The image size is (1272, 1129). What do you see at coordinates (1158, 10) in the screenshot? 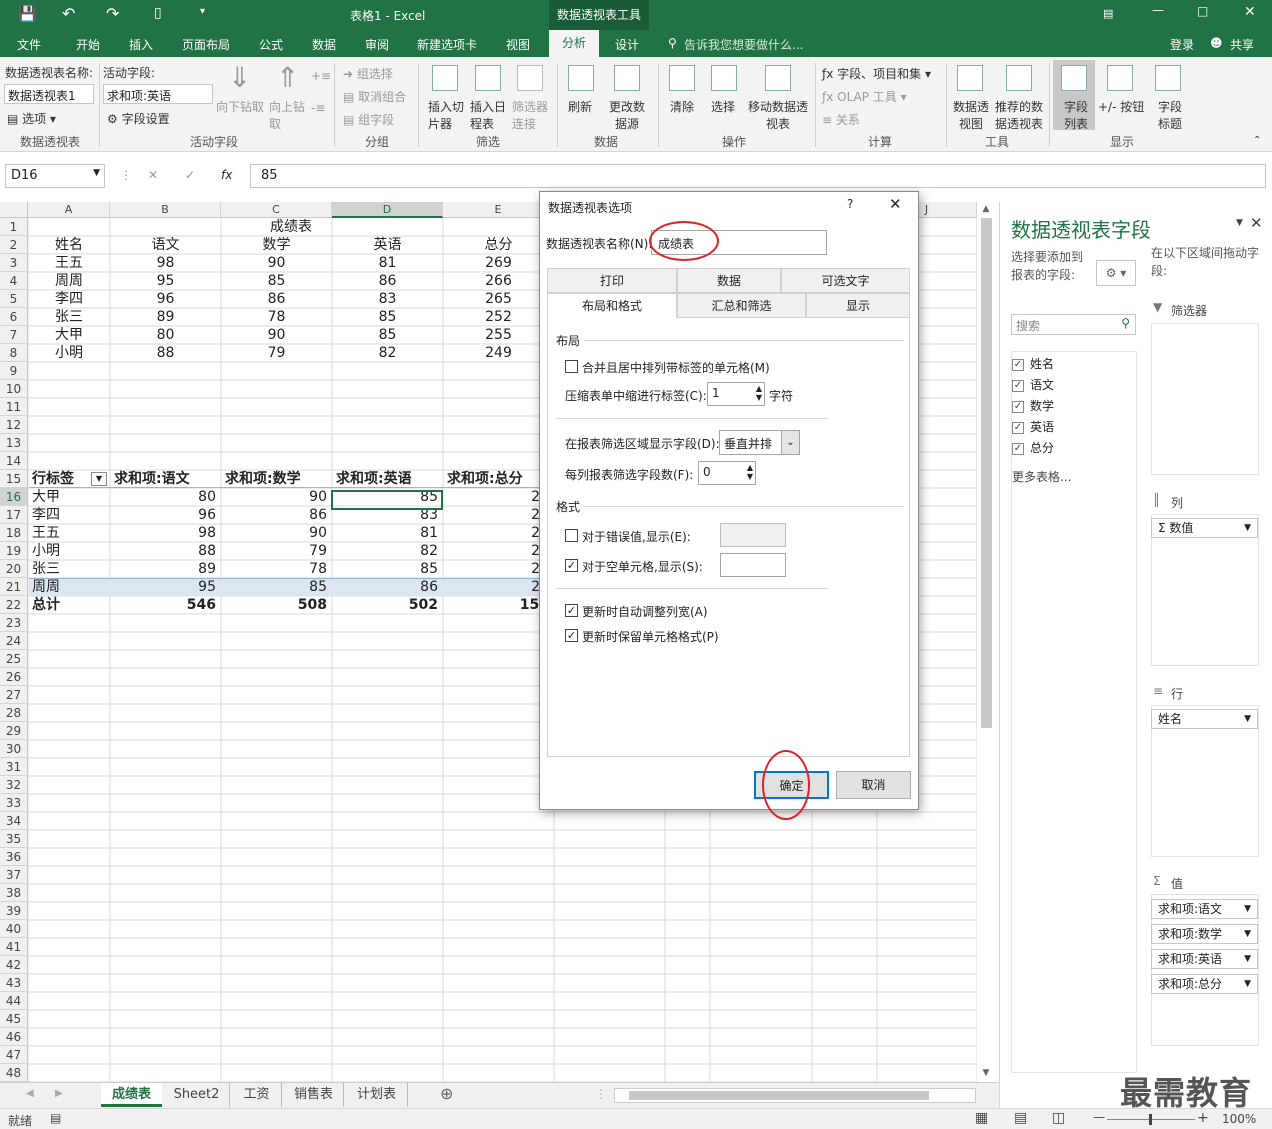
I see `minimize-icon: —` at bounding box center [1158, 10].